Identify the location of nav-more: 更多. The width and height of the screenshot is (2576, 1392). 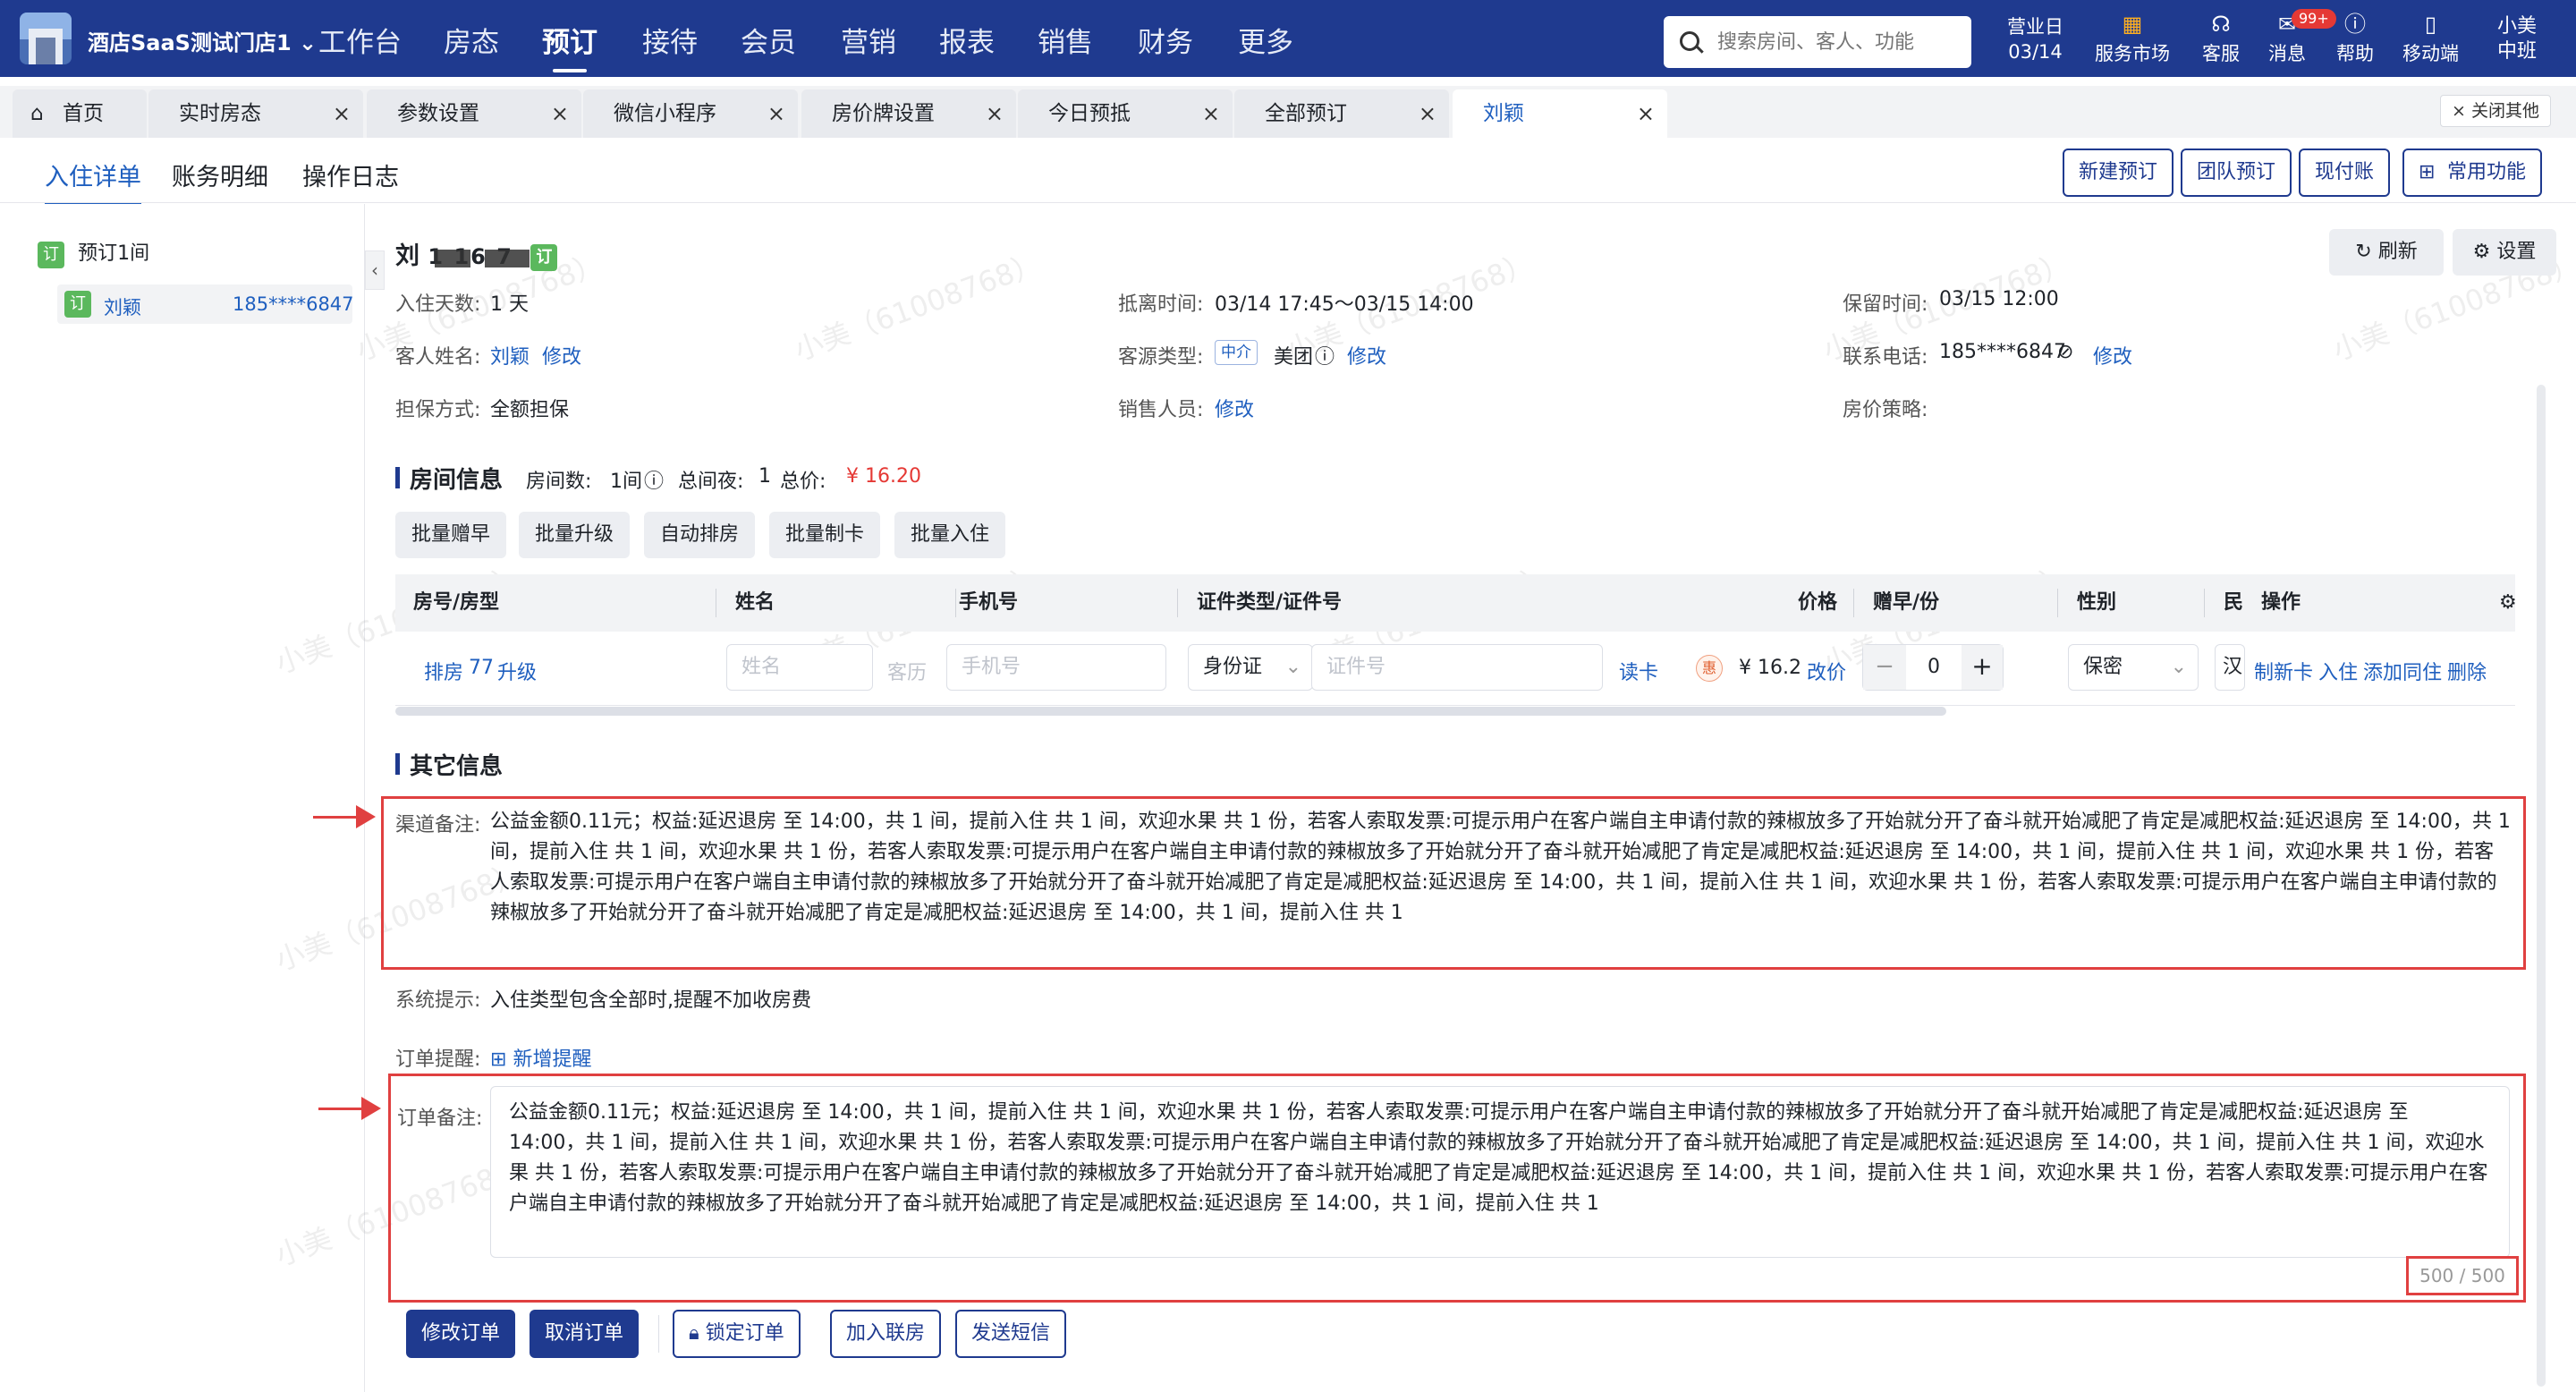
(1265, 40).